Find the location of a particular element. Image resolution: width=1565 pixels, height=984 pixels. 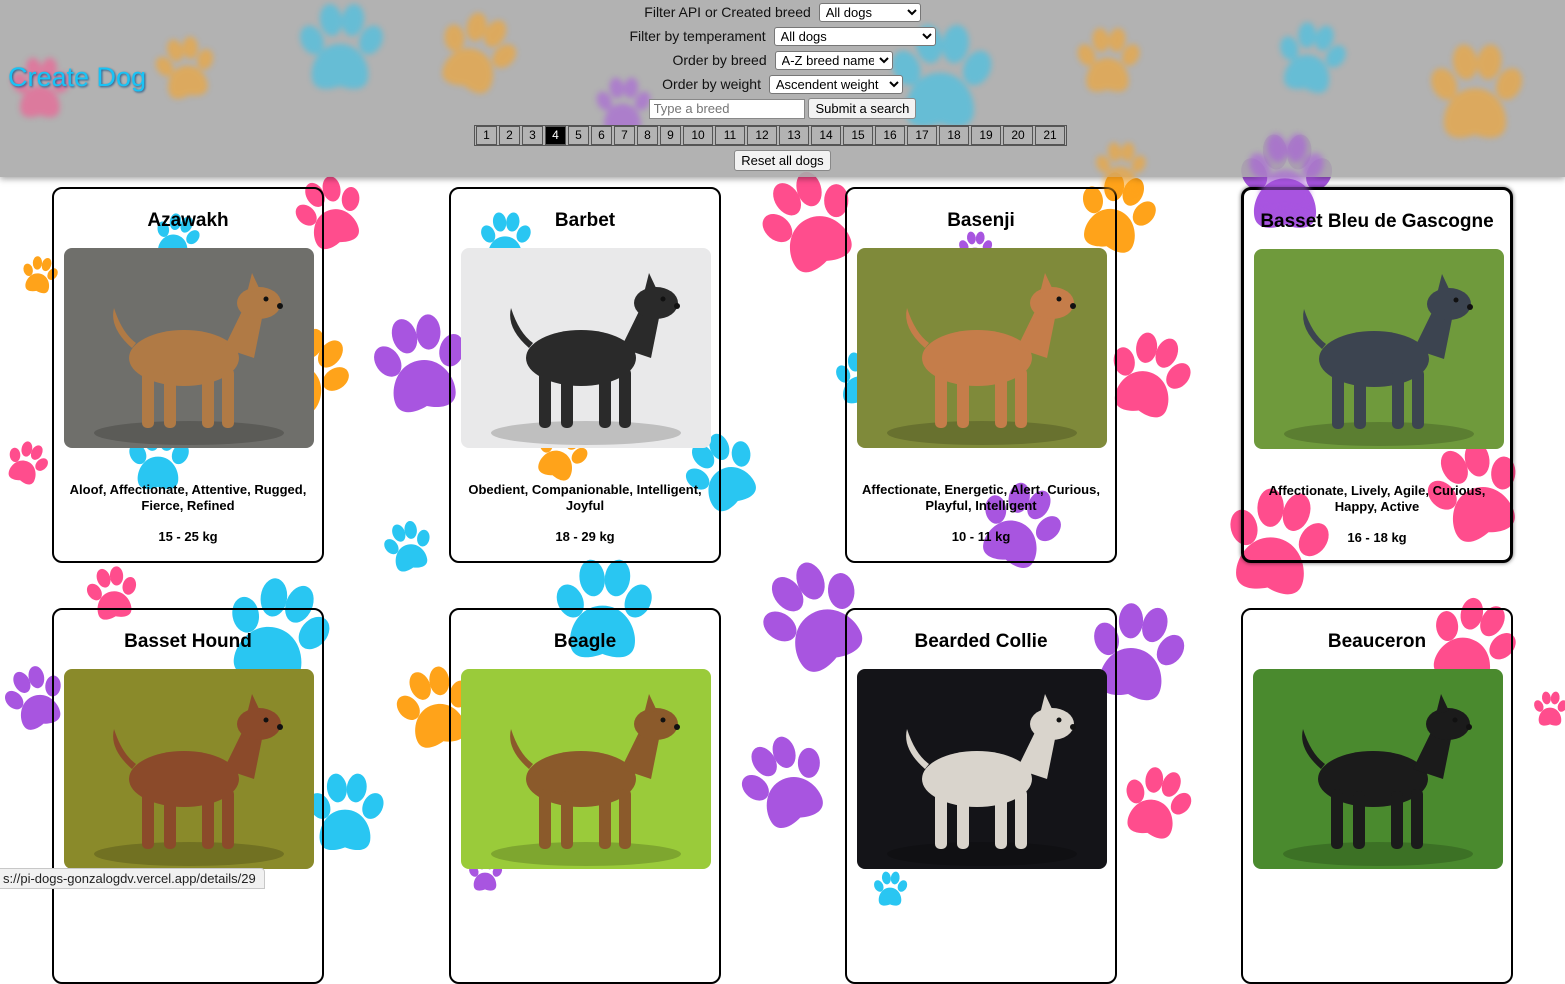

page-button: 15 is located at coordinates (858, 135).